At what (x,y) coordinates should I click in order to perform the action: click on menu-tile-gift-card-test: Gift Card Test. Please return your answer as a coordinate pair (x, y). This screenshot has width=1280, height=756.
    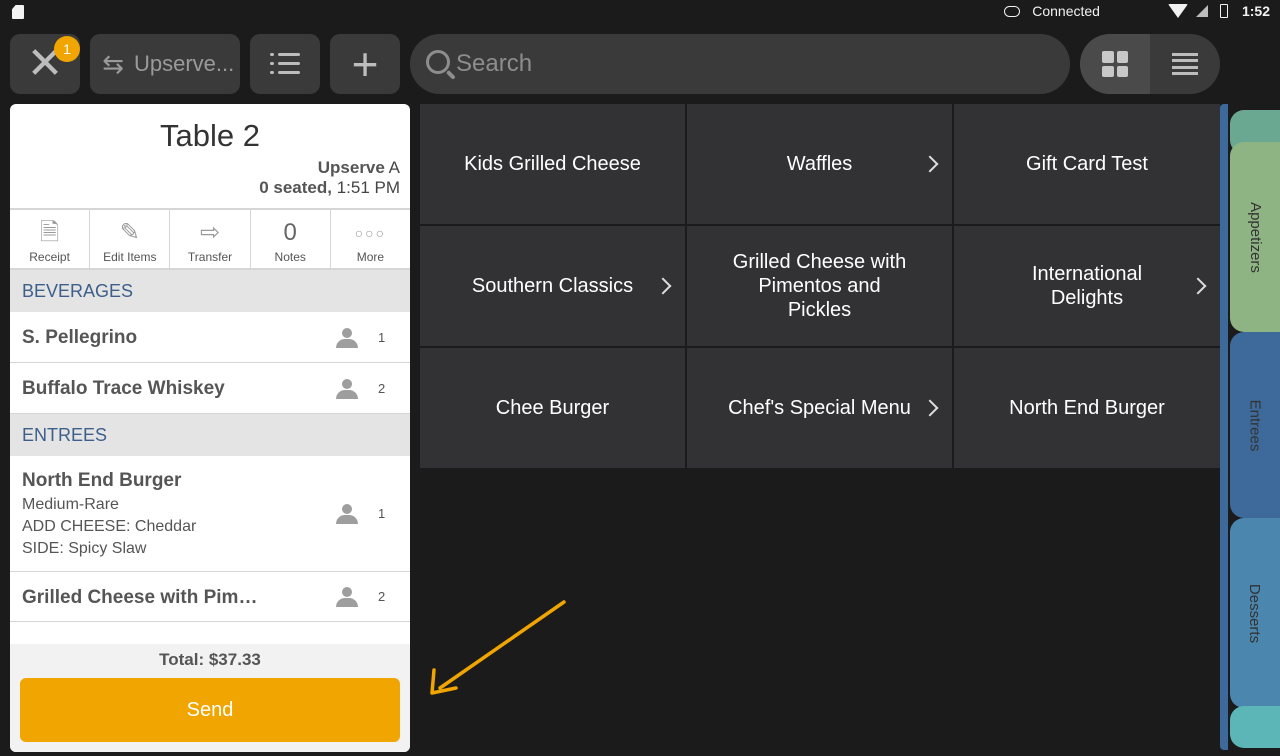
    Looking at the image, I should click on (1087, 164).